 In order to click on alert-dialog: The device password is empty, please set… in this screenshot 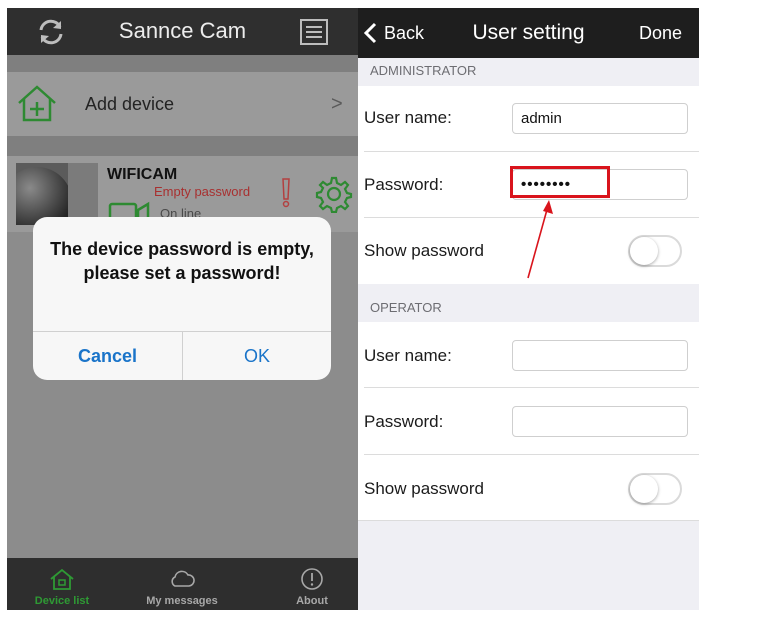, I will do `click(182, 298)`.